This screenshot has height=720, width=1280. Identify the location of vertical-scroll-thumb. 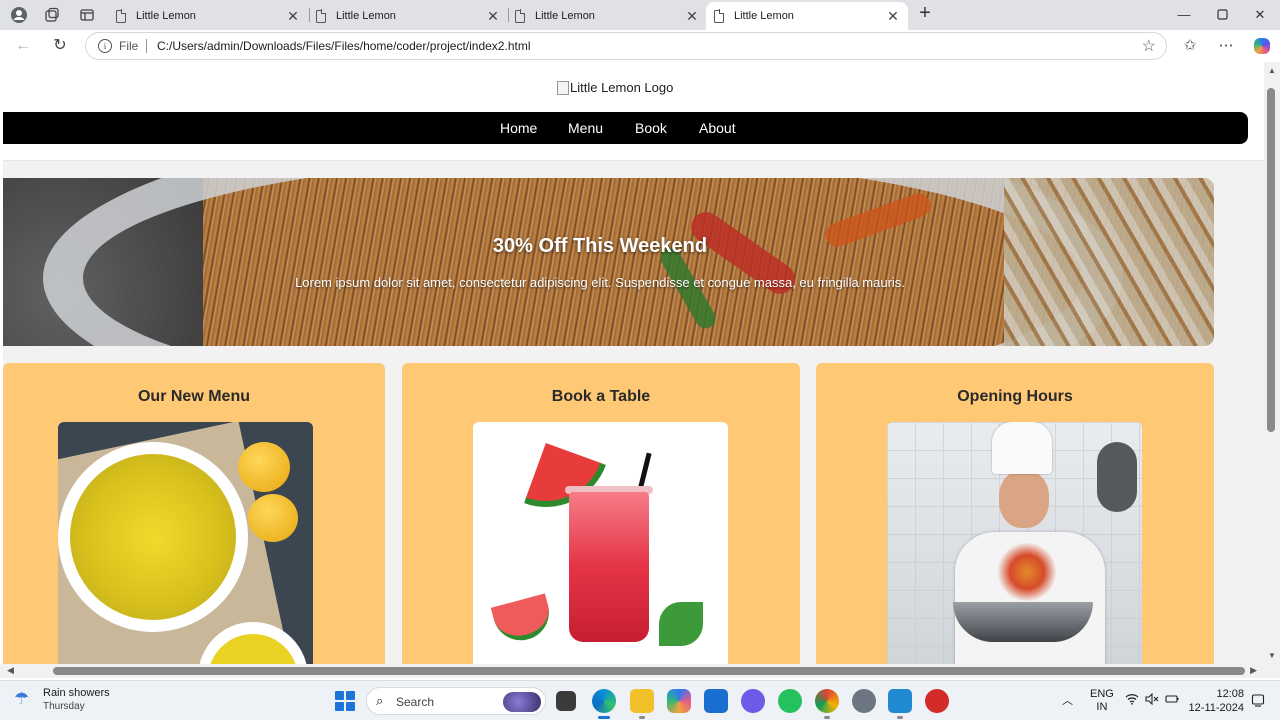
(1271, 260).